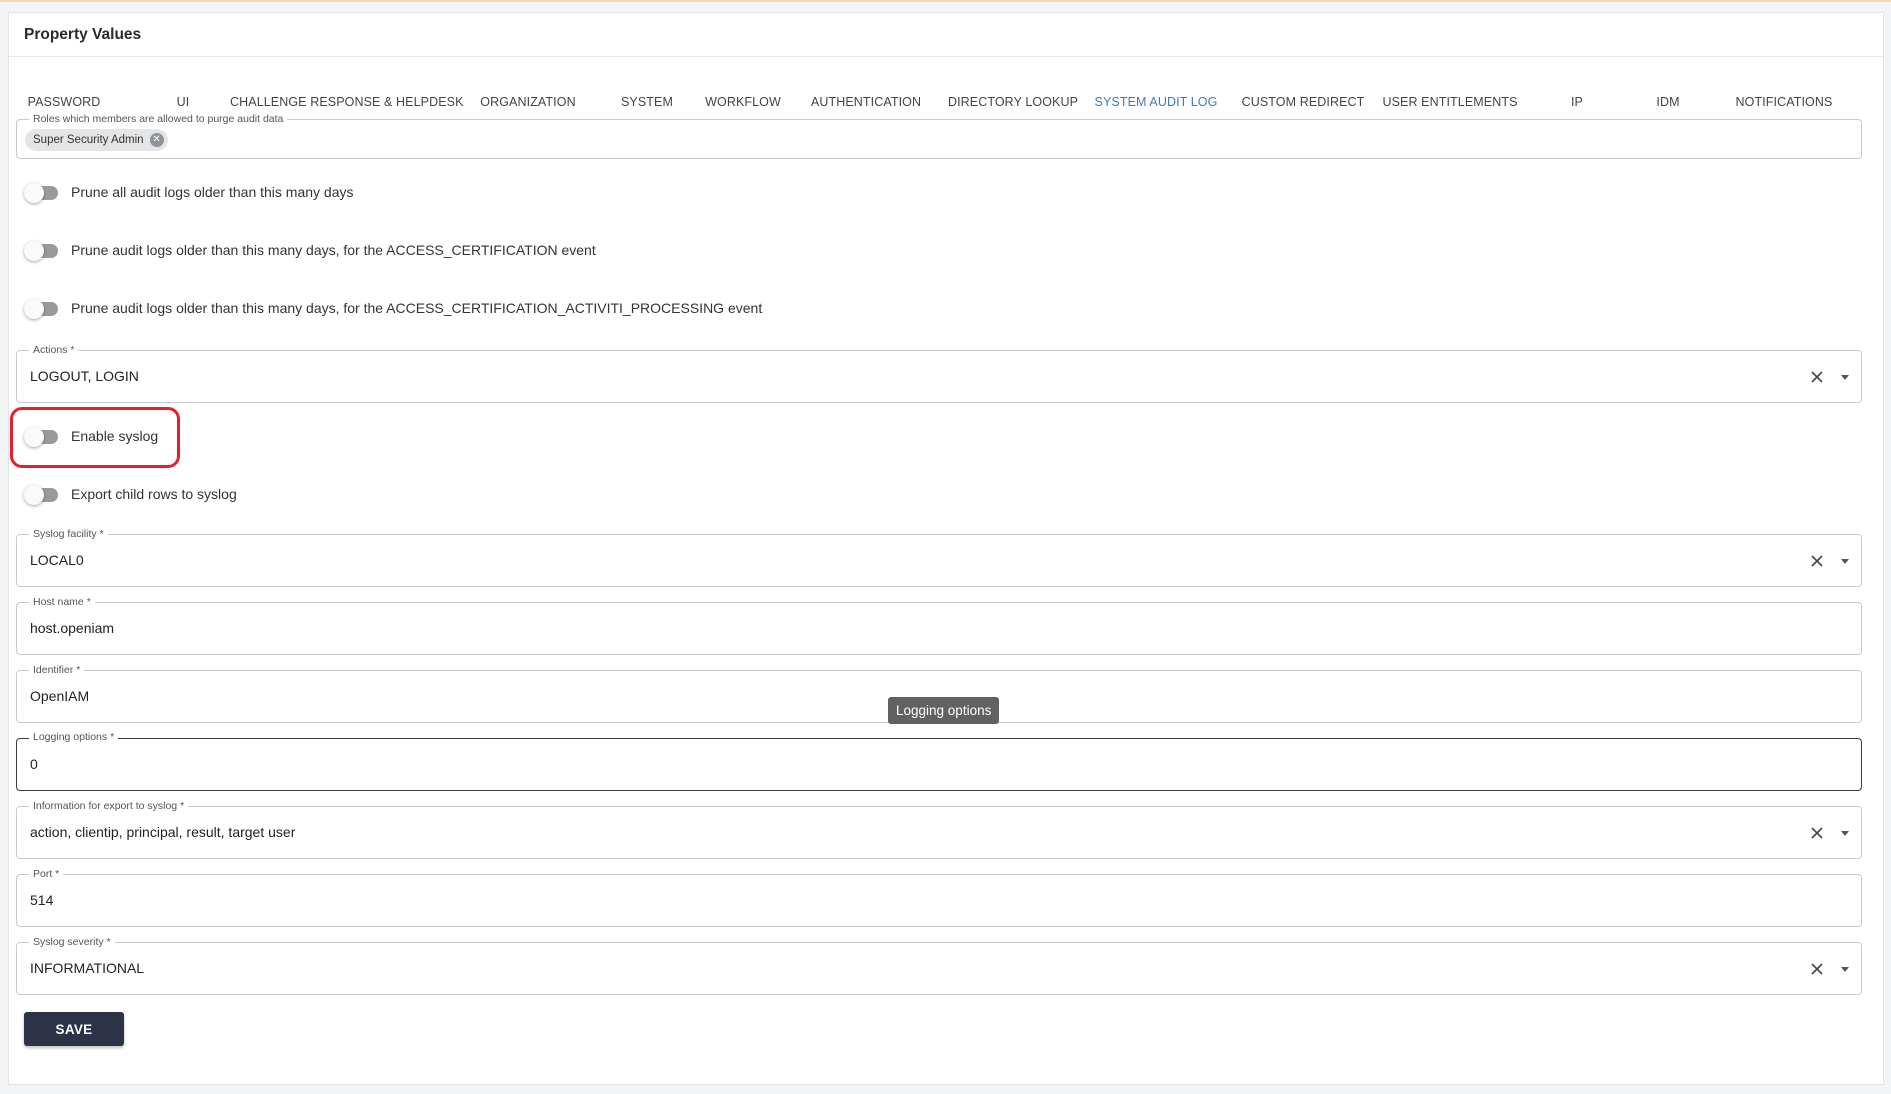 Image resolution: width=1891 pixels, height=1094 pixels. What do you see at coordinates (939, 897) in the screenshot?
I see `port-field: Port * 514` at bounding box center [939, 897].